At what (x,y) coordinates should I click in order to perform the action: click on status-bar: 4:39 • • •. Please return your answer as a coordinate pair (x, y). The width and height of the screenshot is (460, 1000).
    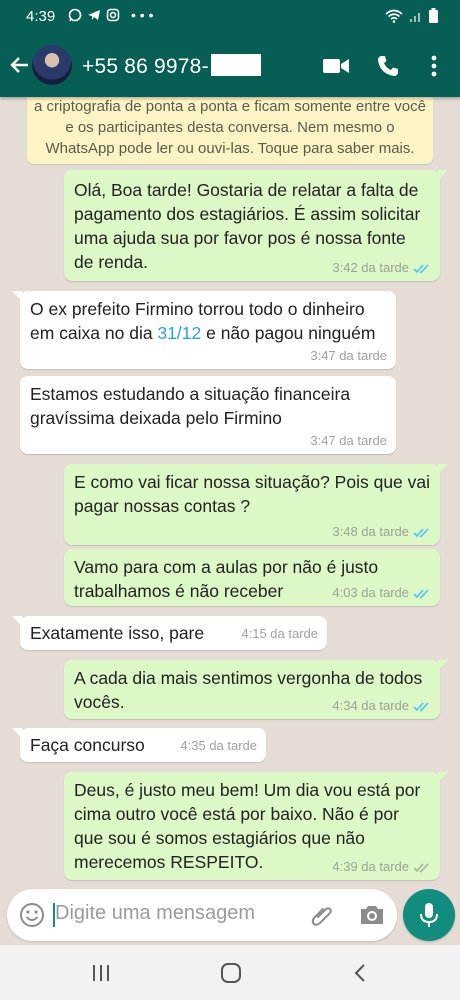
    Looking at the image, I should click on (230, 17).